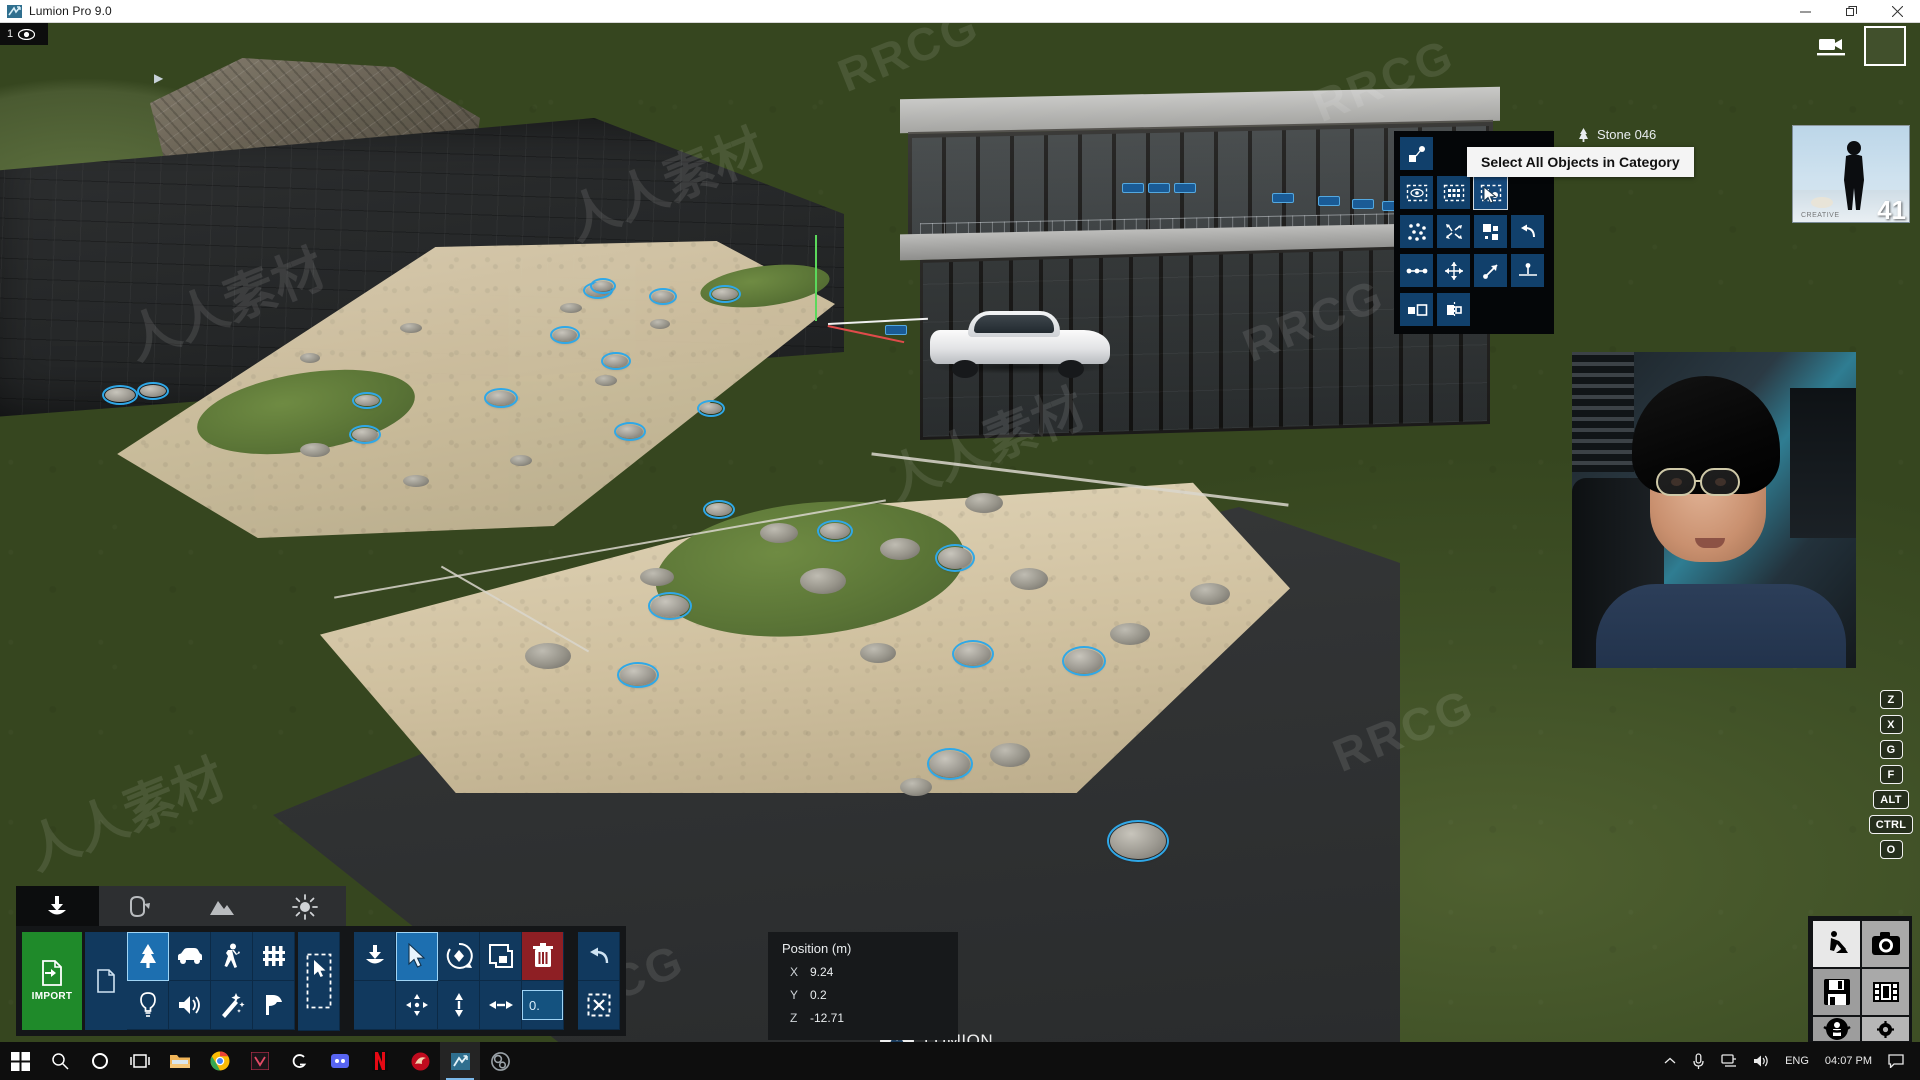 This screenshot has width=1920, height=1080. What do you see at coordinates (190, 1005) in the screenshot?
I see `category-sound` at bounding box center [190, 1005].